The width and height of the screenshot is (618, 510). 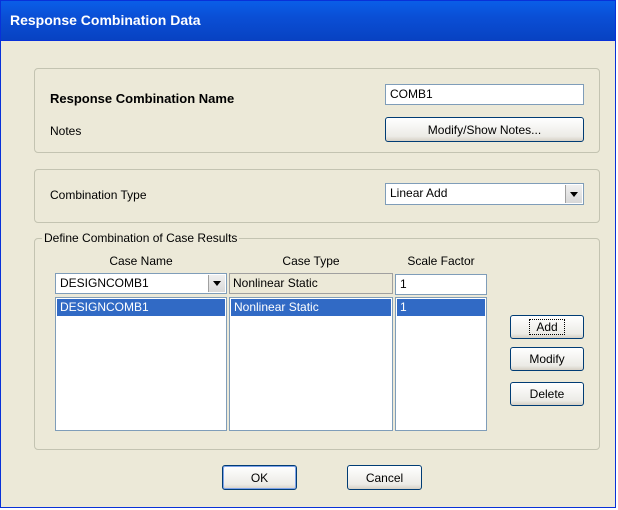 I want to click on dialog-title: Response Combination Data, so click(x=105, y=20).